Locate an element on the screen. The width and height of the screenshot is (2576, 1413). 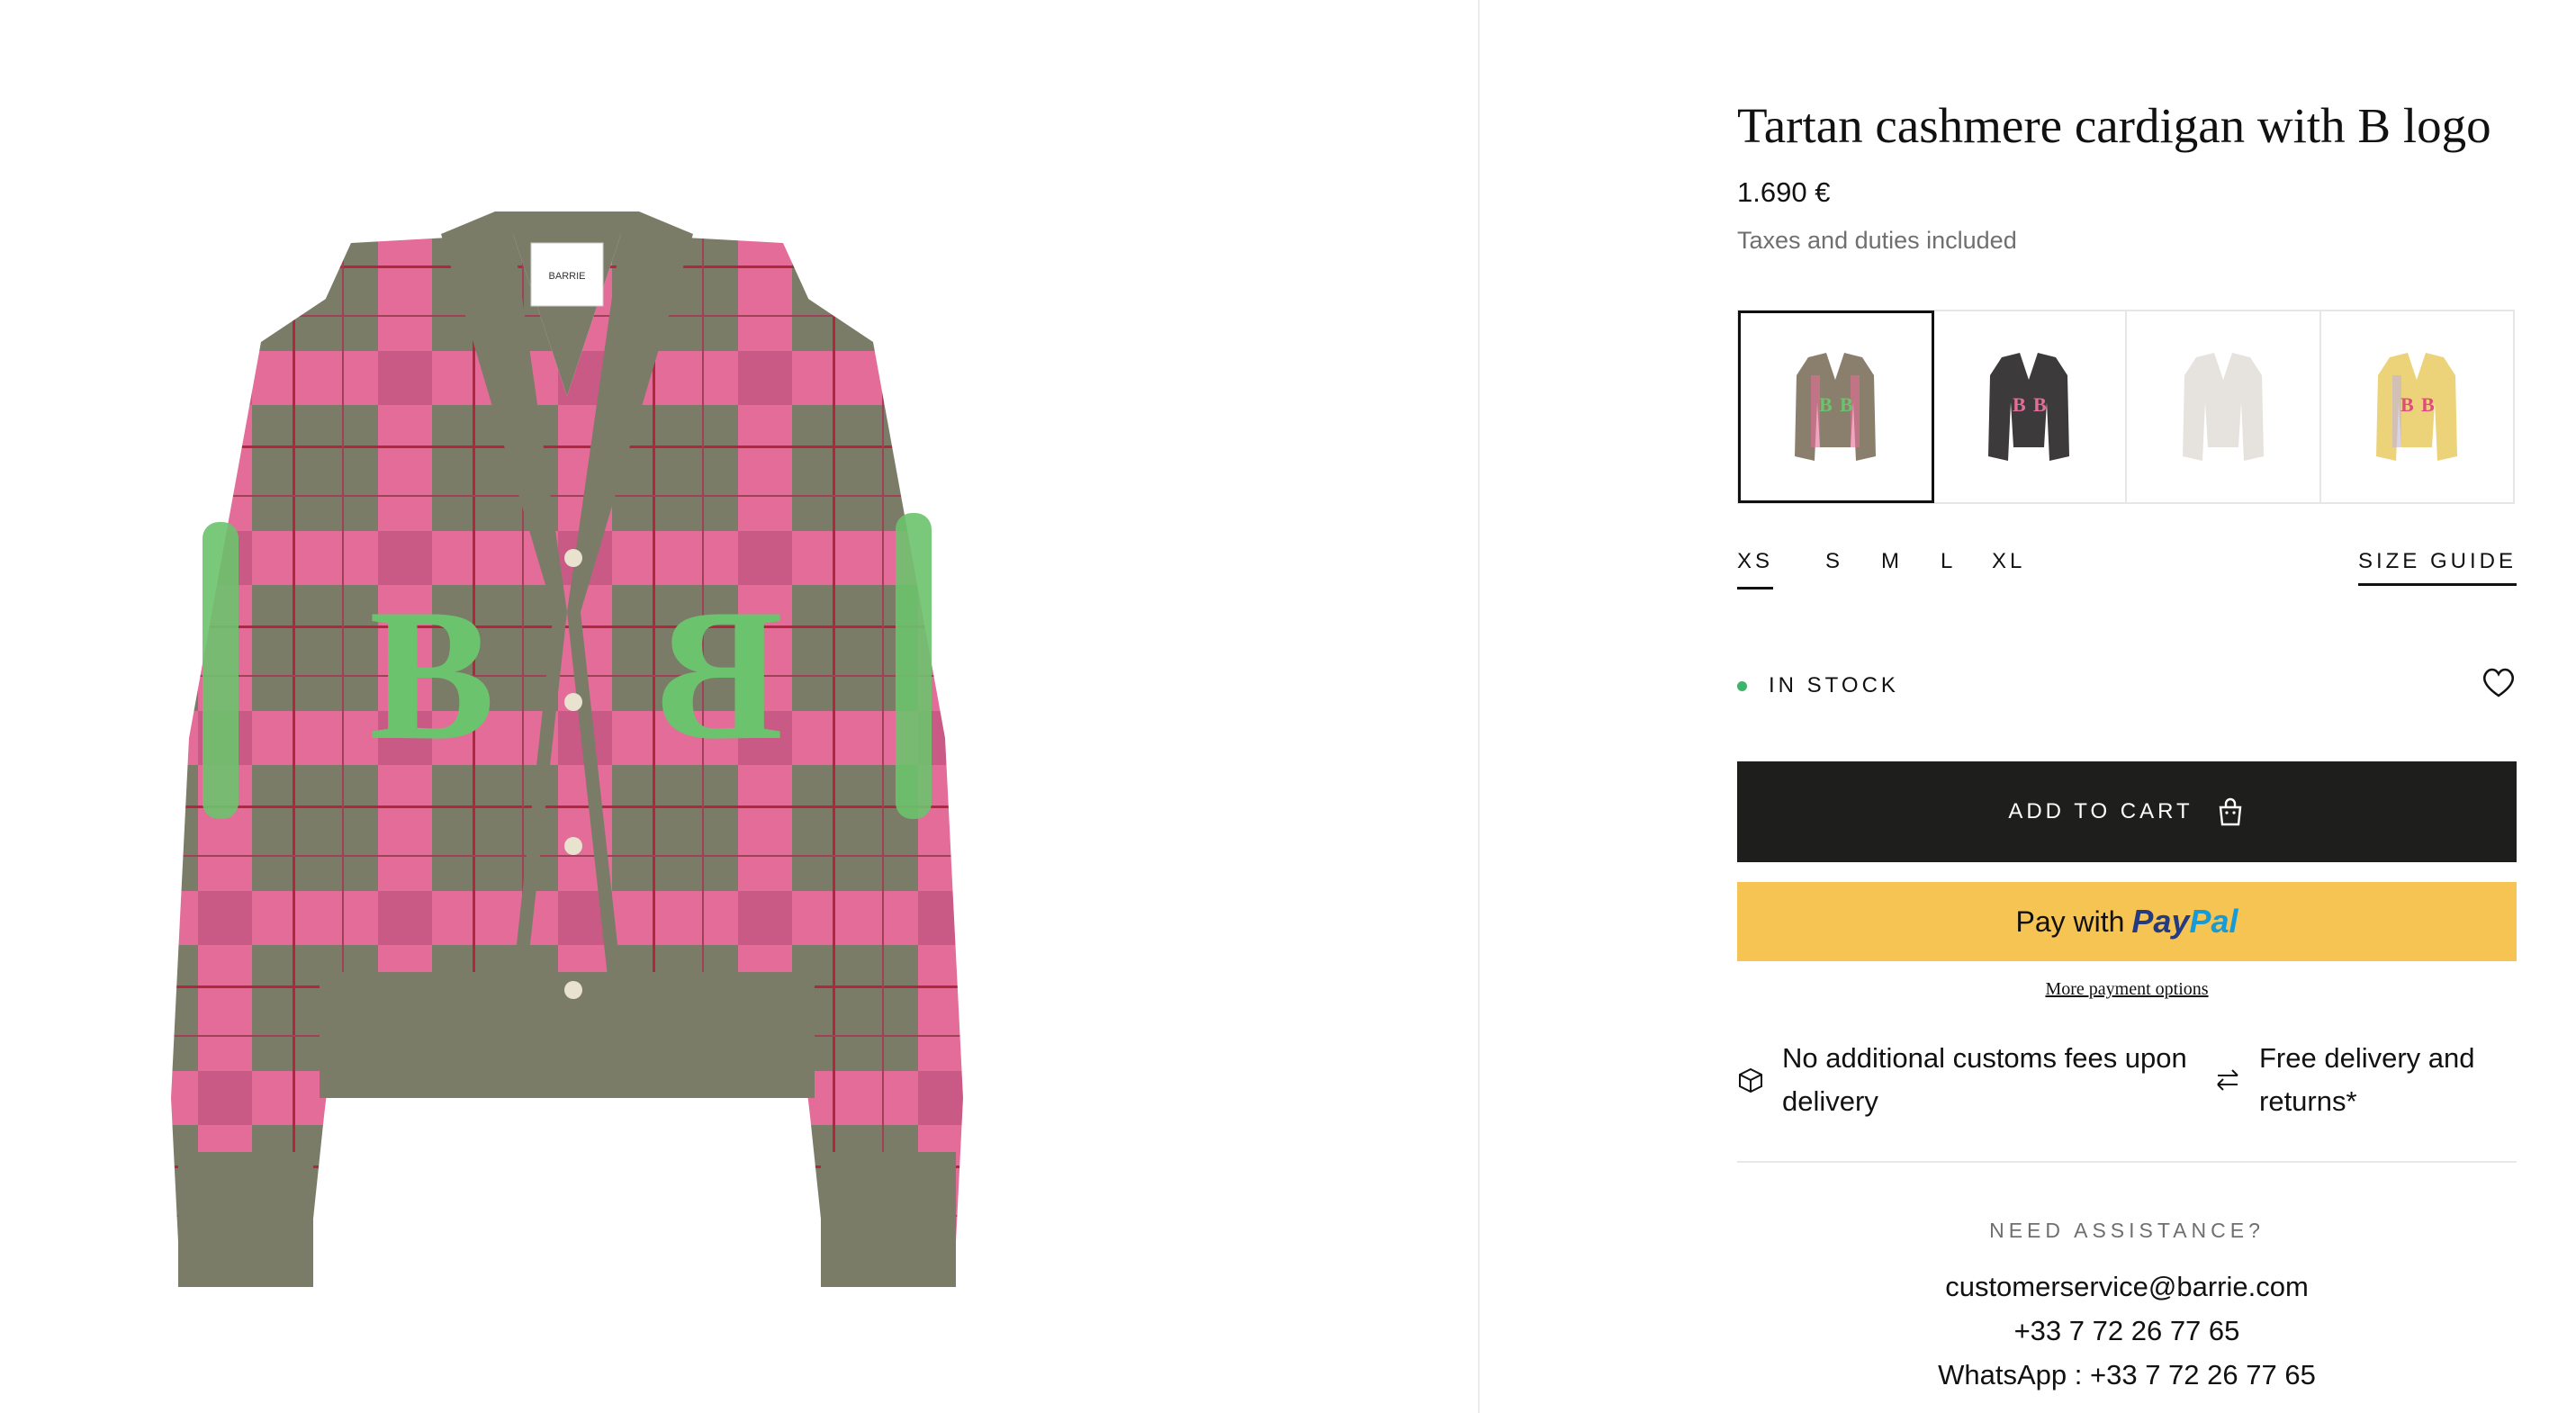
feature-delivery-line1: Free delivery and is located at coordinates (2367, 1058).